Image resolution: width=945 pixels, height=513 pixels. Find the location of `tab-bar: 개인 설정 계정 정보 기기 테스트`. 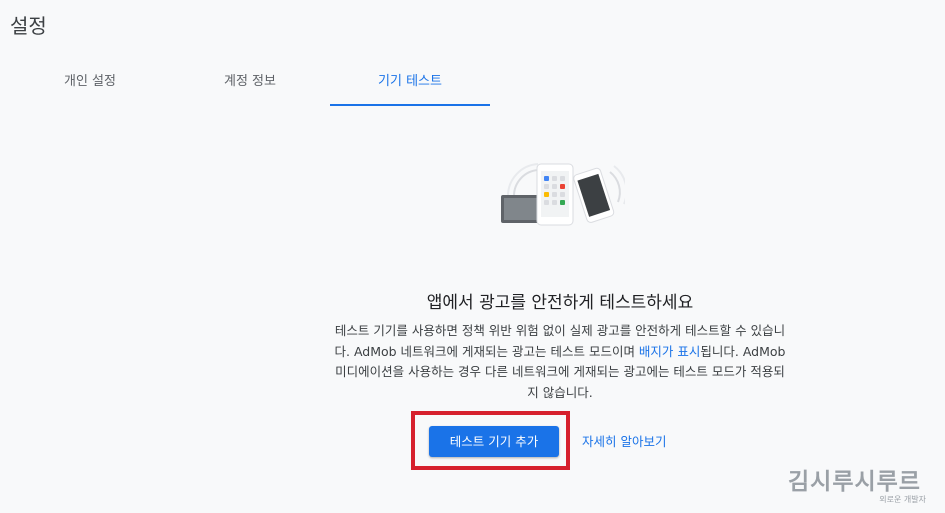

tab-bar: 개인 설정 계정 정보 기기 테스트 is located at coordinates (250, 85).